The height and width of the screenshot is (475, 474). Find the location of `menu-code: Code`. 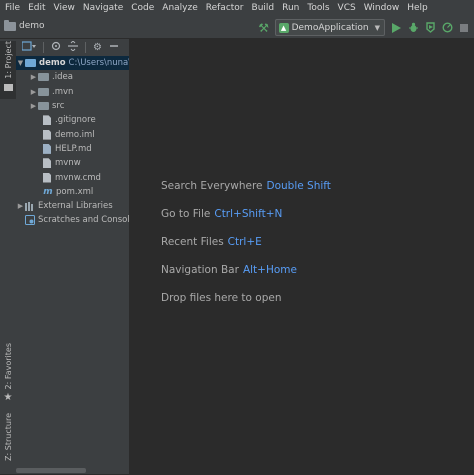

menu-code: Code is located at coordinates (142, 8).